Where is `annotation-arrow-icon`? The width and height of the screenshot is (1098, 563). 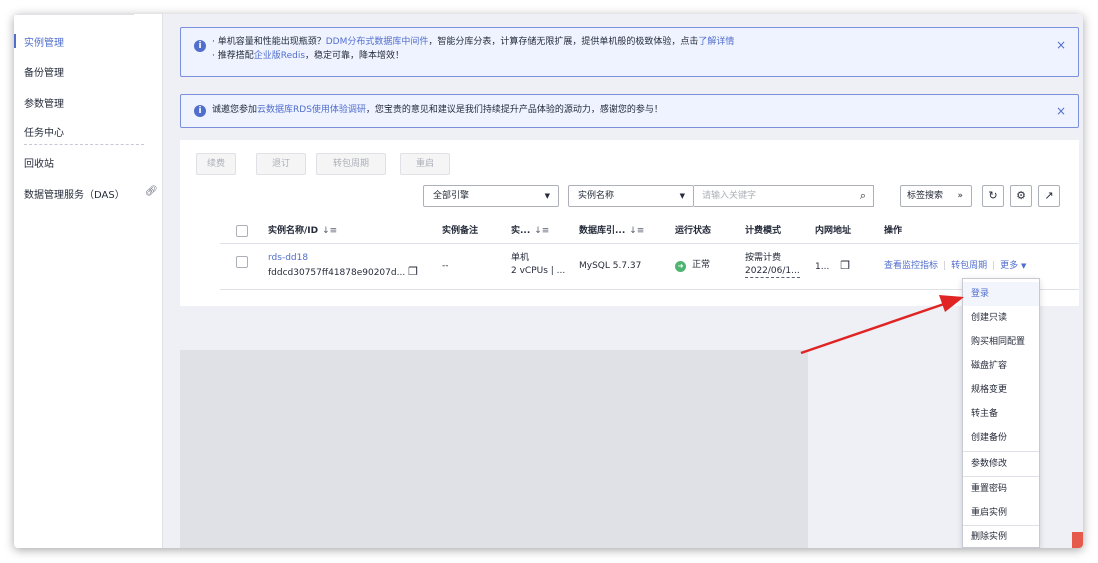
annotation-arrow-icon is located at coordinates (882, 325).